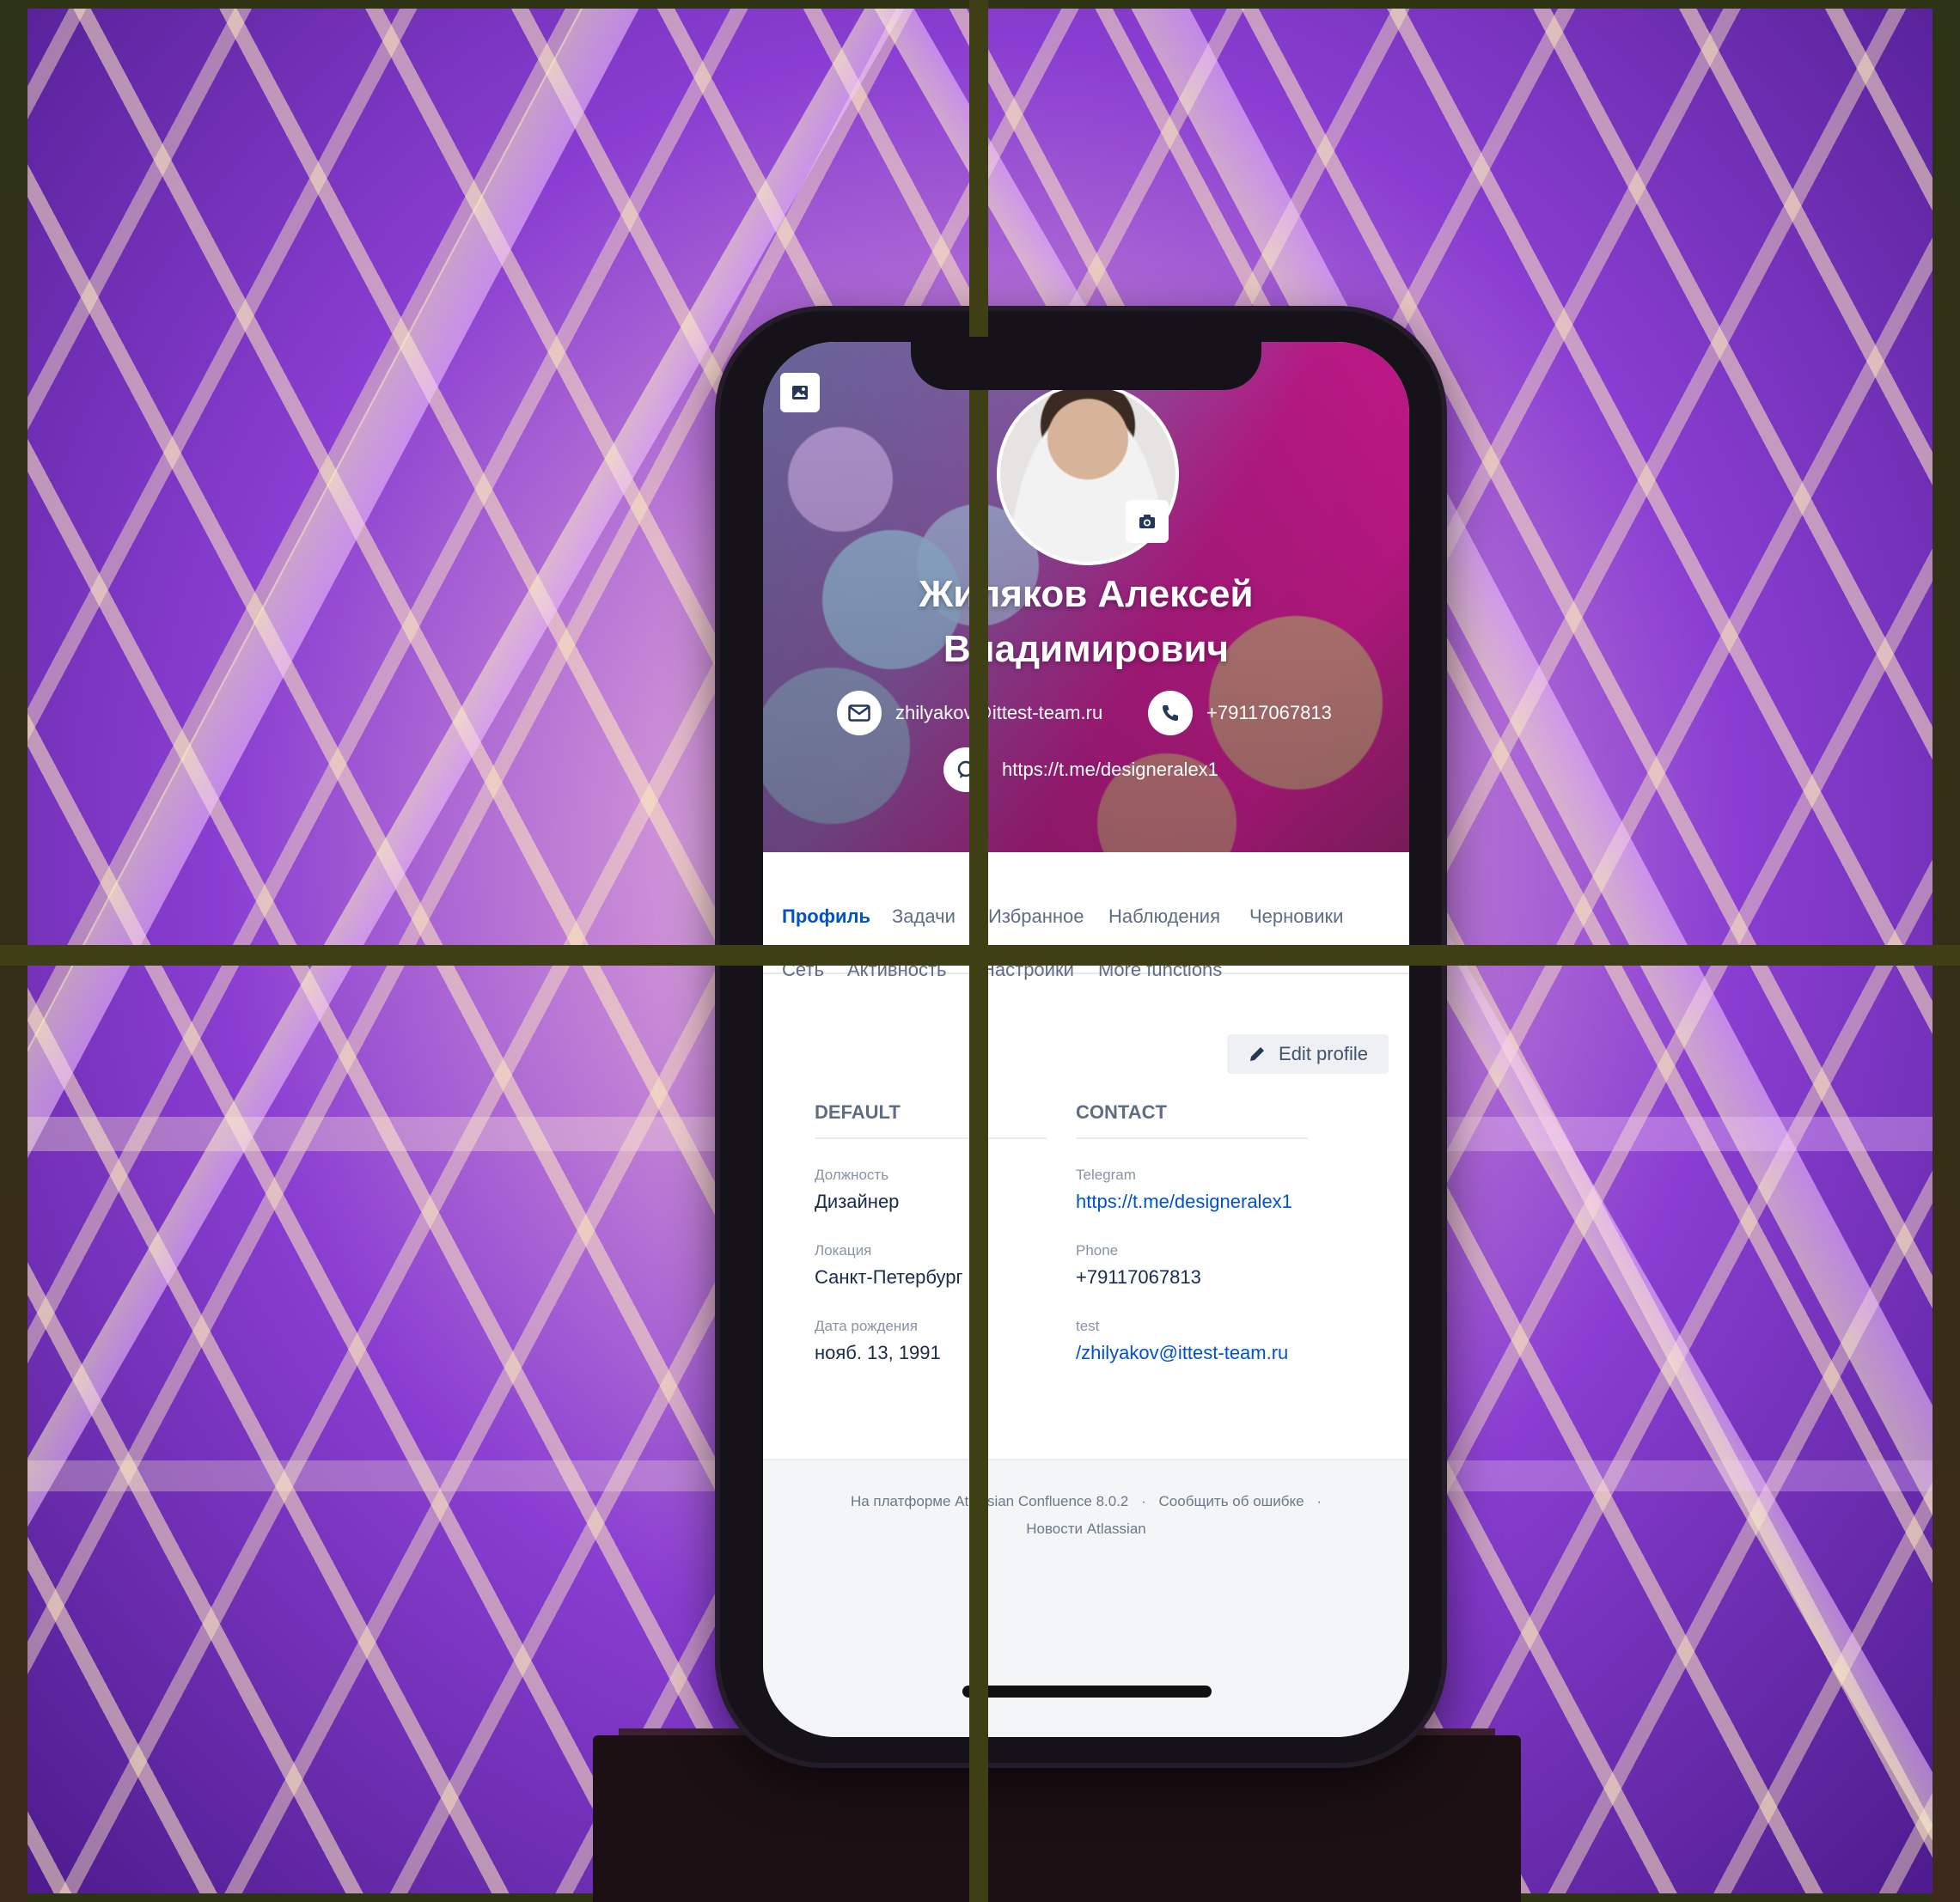 The width and height of the screenshot is (1960, 1902). What do you see at coordinates (1296, 916) in the screenshot?
I see `tab-drafts: Черновики` at bounding box center [1296, 916].